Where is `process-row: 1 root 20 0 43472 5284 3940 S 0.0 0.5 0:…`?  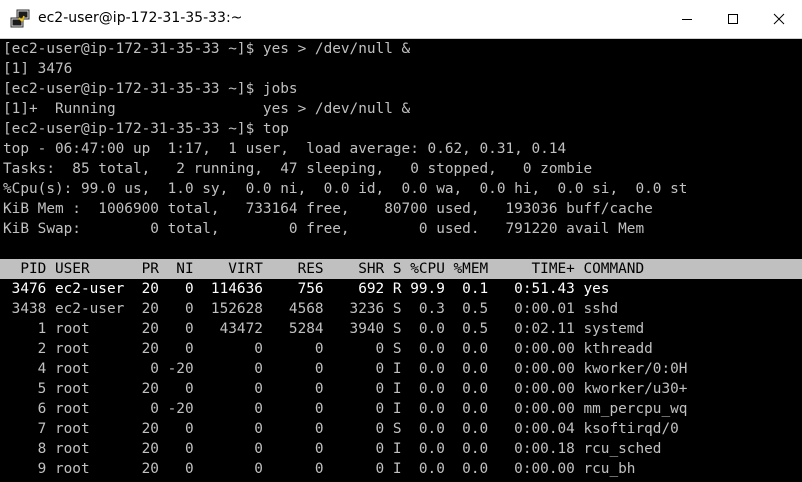 process-row: 1 root 20 0 43472 5284 3940 S 0.0 0.5 0:… is located at coordinates (324, 329).